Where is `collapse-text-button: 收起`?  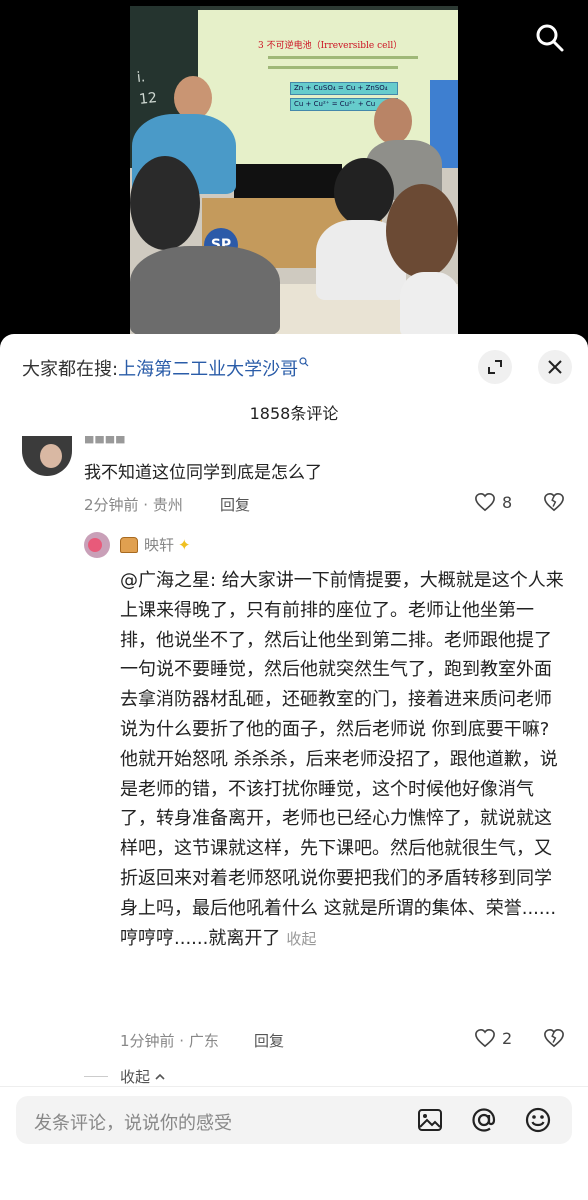 collapse-text-button: 收起 is located at coordinates (301, 939).